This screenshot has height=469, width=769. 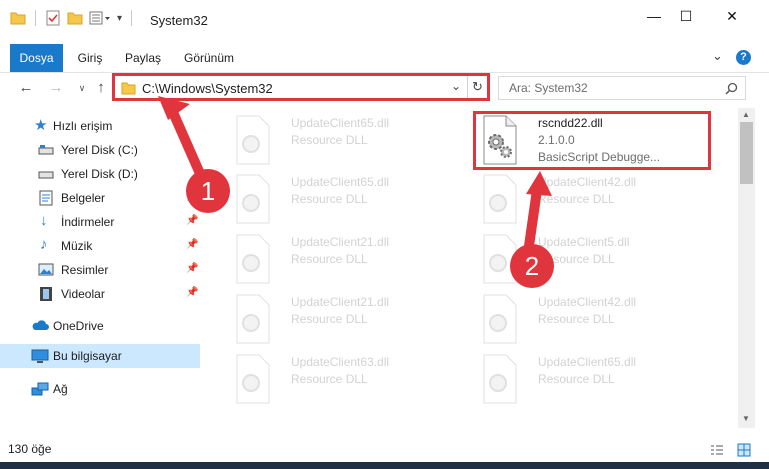 What do you see at coordinates (532, 266) in the screenshot?
I see `step-2-badge: 2` at bounding box center [532, 266].